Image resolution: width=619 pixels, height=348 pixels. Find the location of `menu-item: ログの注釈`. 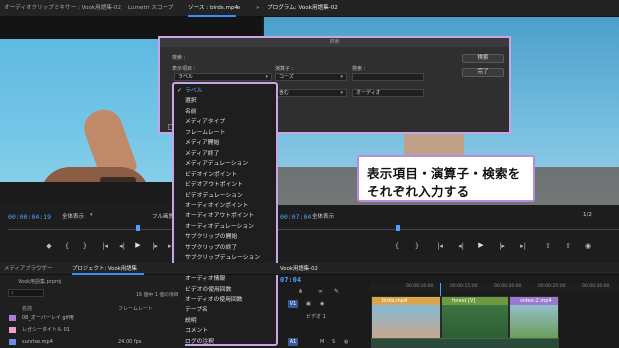

menu-item: ログの注釈 is located at coordinates (225, 340).